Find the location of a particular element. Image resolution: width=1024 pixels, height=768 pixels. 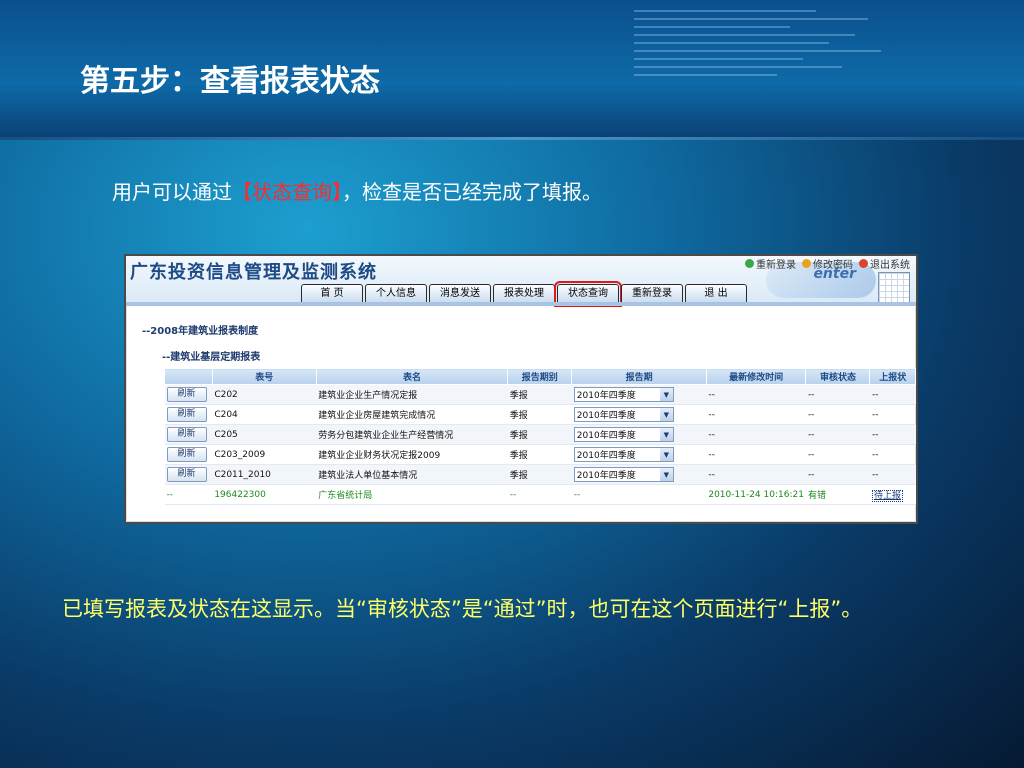

col-review-status: 审核状态 is located at coordinates (838, 376).